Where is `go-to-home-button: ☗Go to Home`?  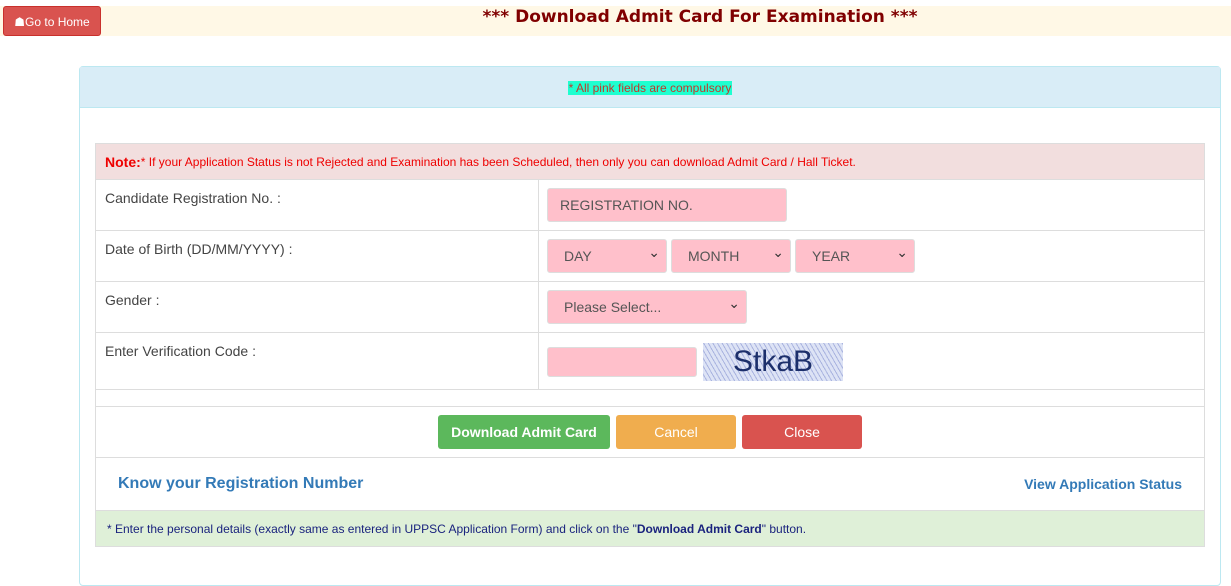 go-to-home-button: ☗Go to Home is located at coordinates (52, 21).